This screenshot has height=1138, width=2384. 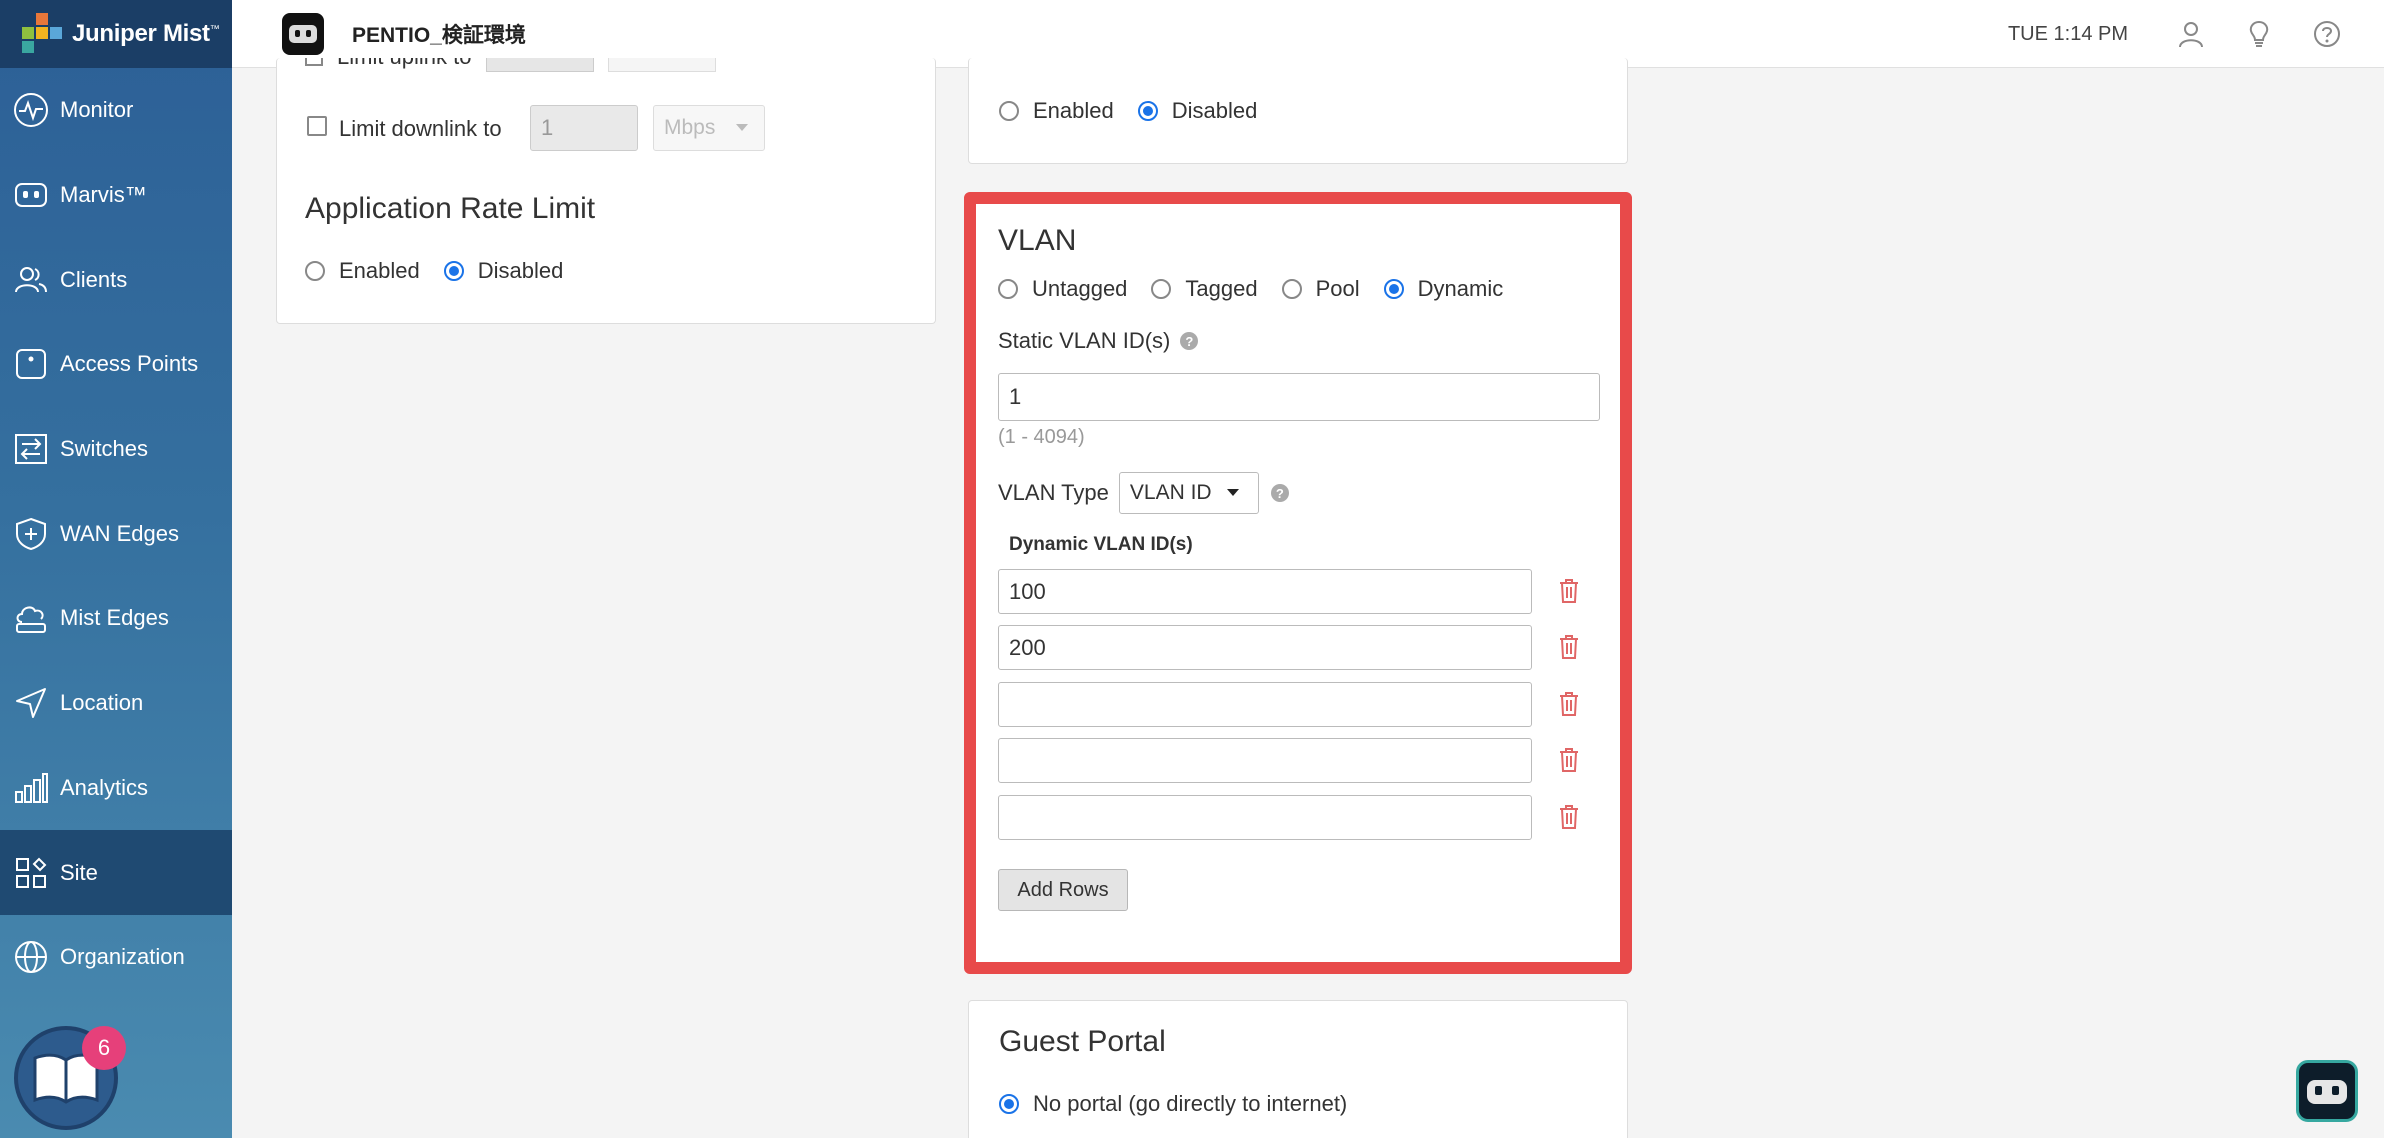 What do you see at coordinates (1299, 397) in the screenshot?
I see `static-vlan-input: 1` at bounding box center [1299, 397].